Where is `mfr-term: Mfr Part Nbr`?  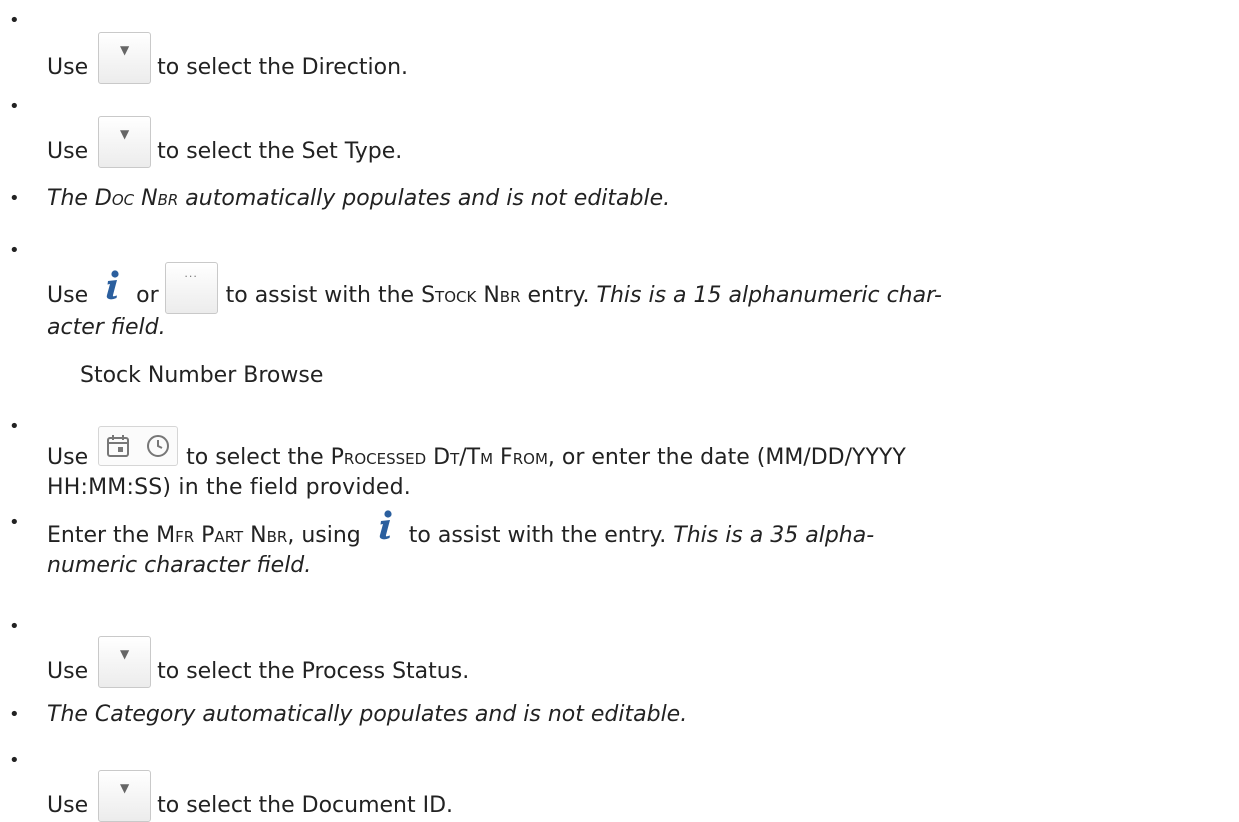
mfr-term: Mfr Part Nbr is located at coordinates (222, 535).